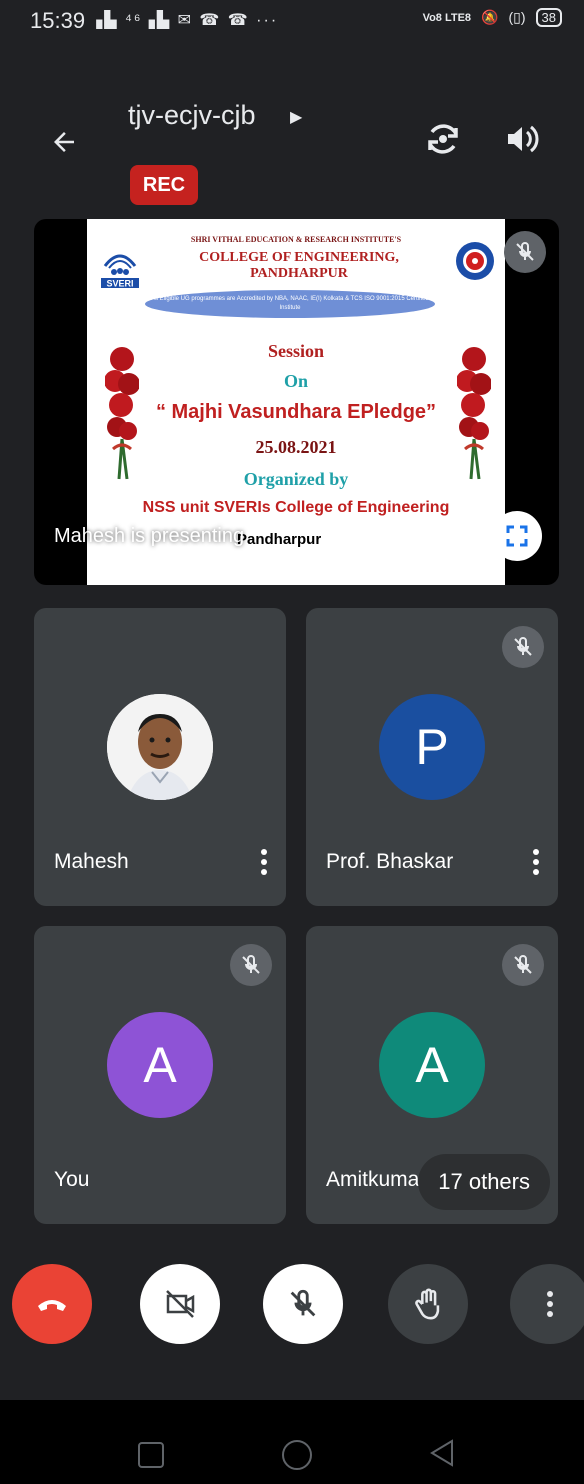 The height and width of the screenshot is (1484, 584). Describe the element at coordinates (547, 1304) in the screenshot. I see `more-options-button` at that location.